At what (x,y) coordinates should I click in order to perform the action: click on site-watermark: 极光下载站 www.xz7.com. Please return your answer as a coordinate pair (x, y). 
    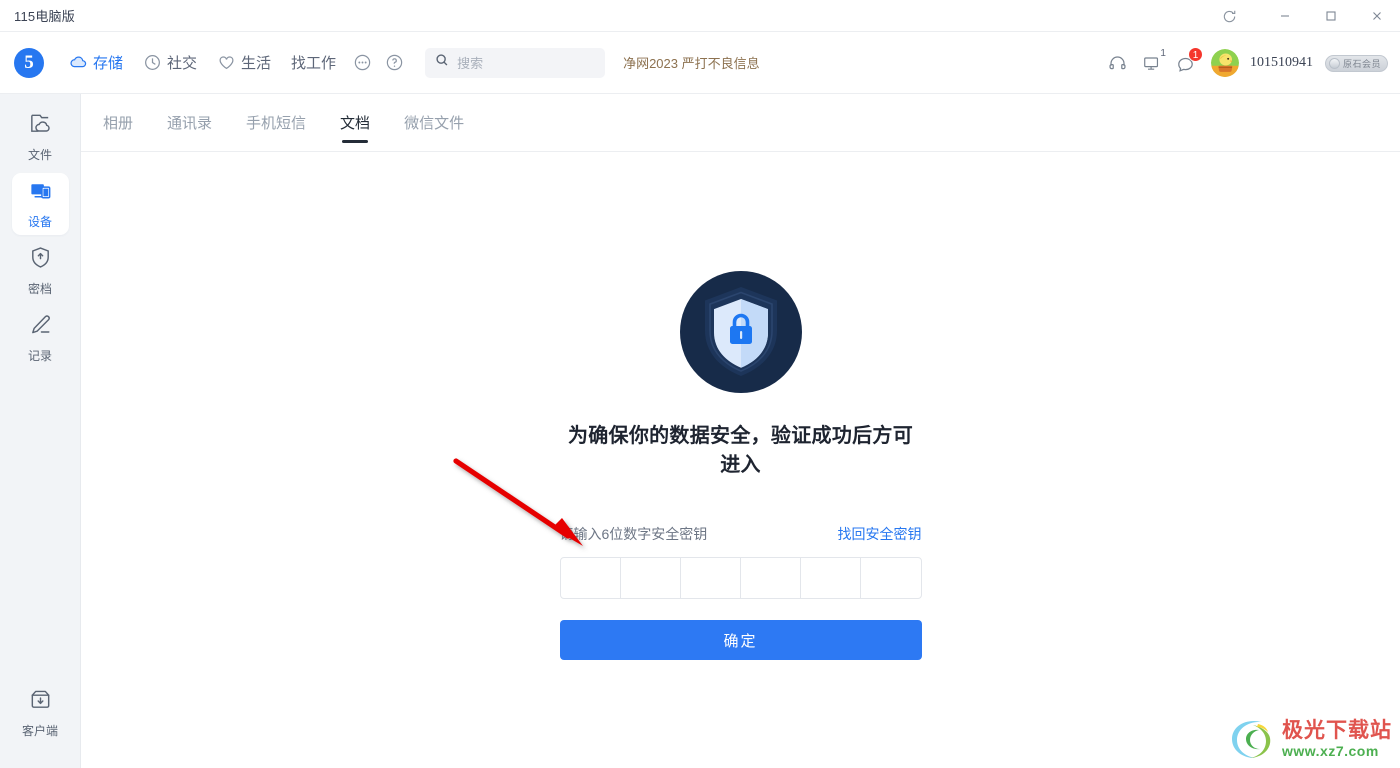
    Looking at the image, I should click on (1310, 739).